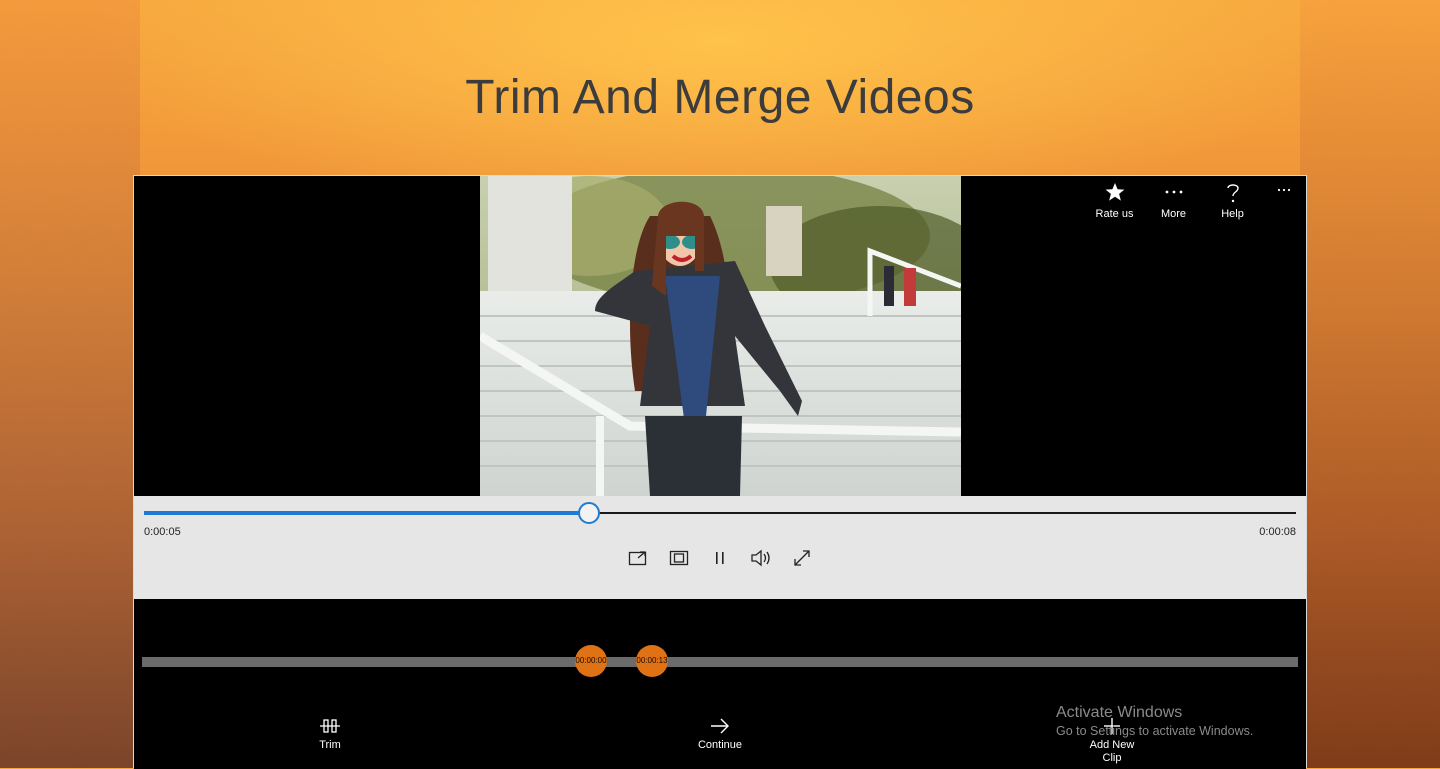 Image resolution: width=1440 pixels, height=769 pixels. Describe the element at coordinates (1232, 214) in the screenshot. I see `help-label: Help` at that location.